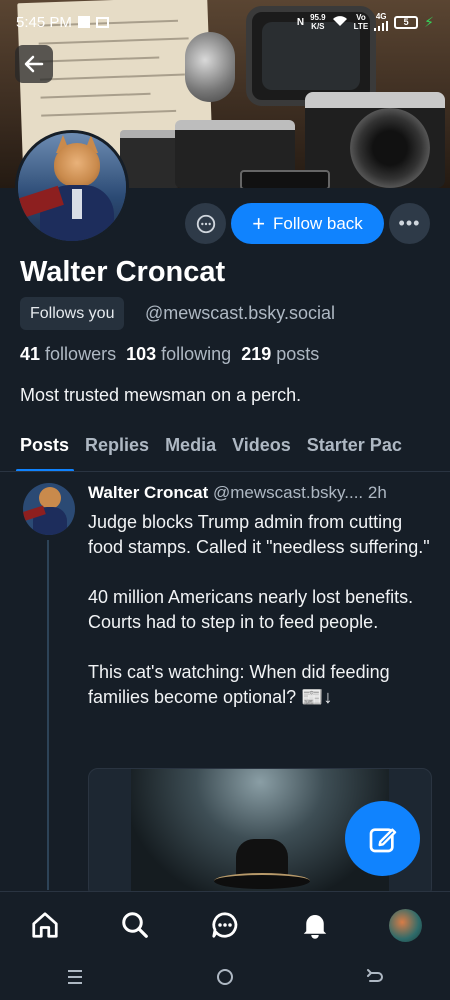 The height and width of the screenshot is (1000, 450). What do you see at coordinates (68, 354) in the screenshot?
I see `followers-stat: 41 followers` at bounding box center [68, 354].